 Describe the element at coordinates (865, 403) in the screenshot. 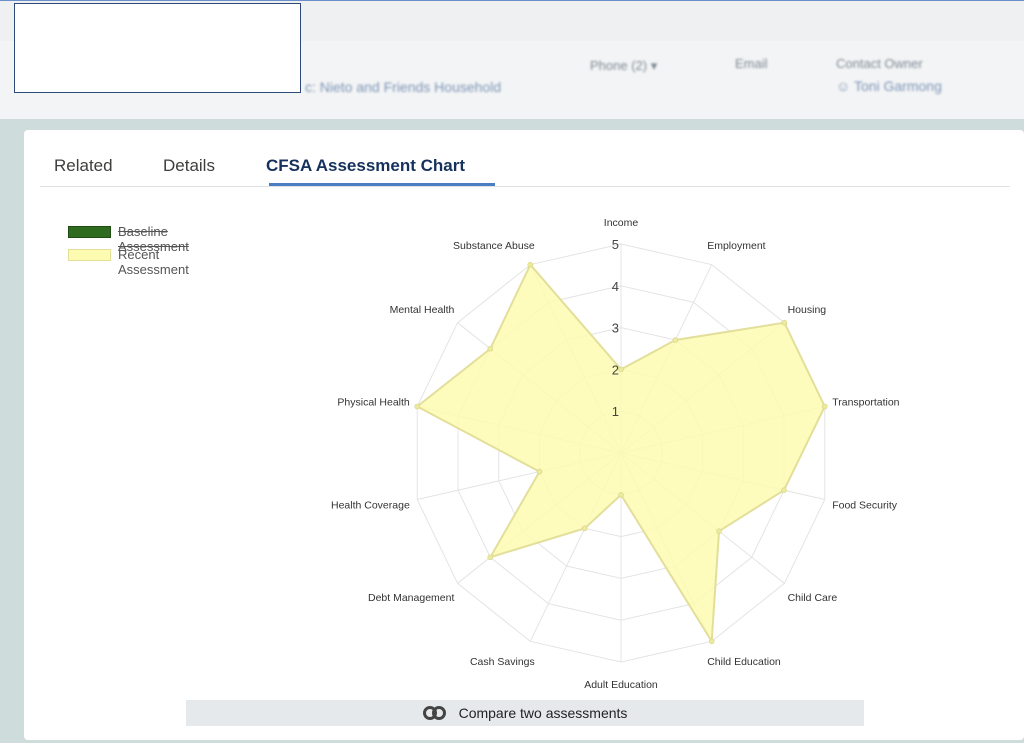

I see `category-label: Transportation` at that location.